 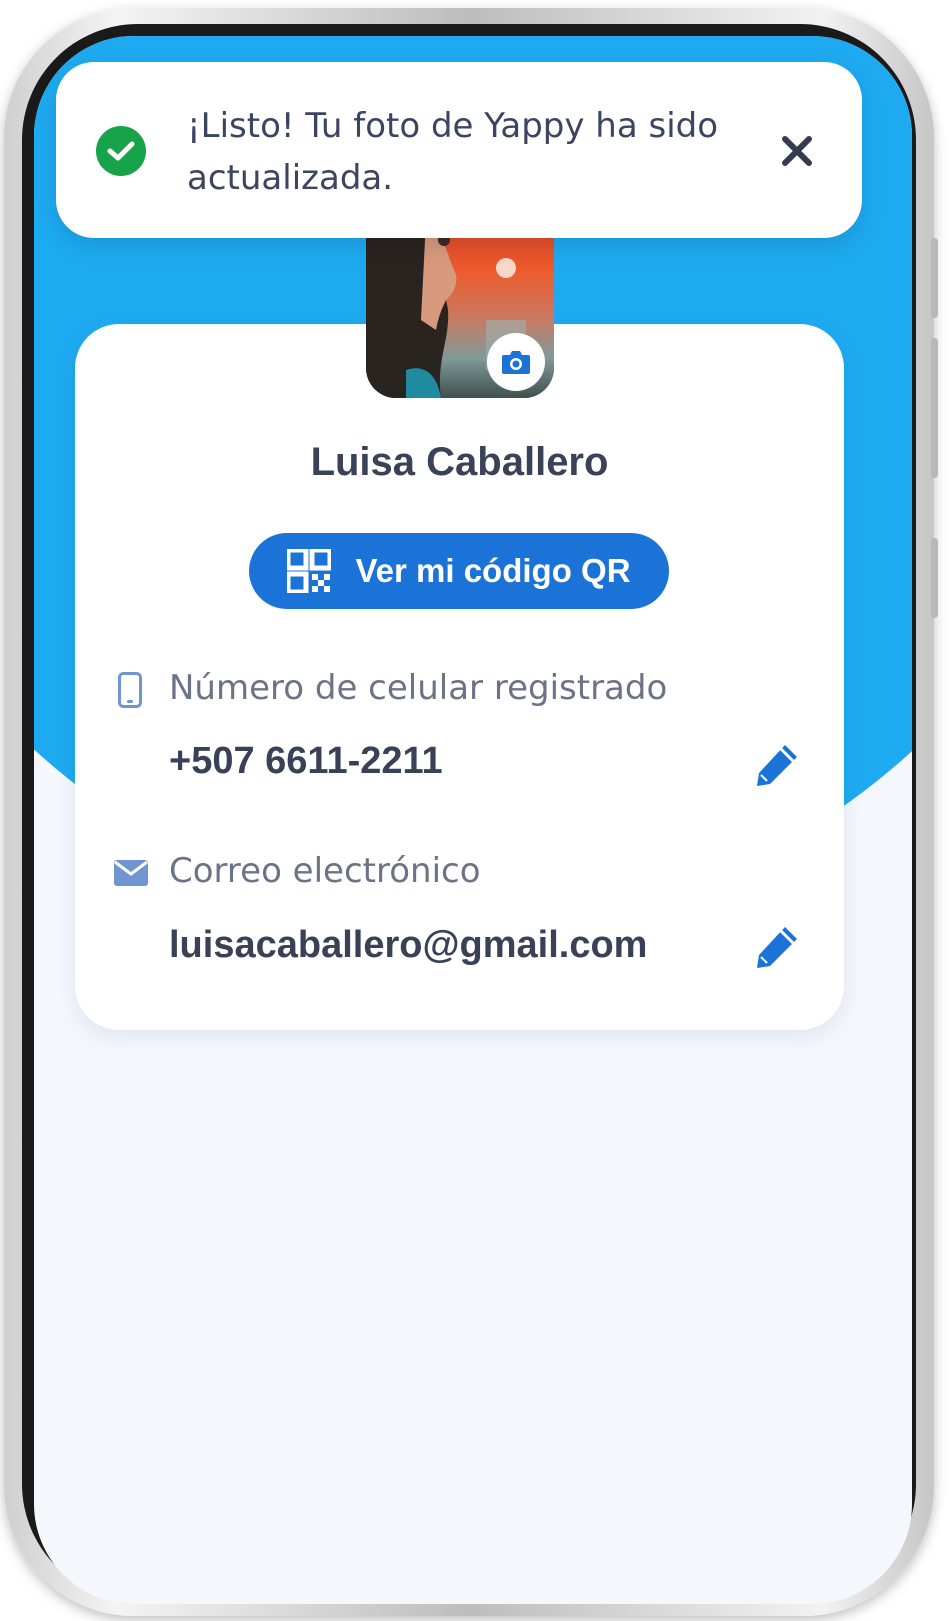 I want to click on phone-field-label: Número de celular registrado, so click(x=418, y=688).